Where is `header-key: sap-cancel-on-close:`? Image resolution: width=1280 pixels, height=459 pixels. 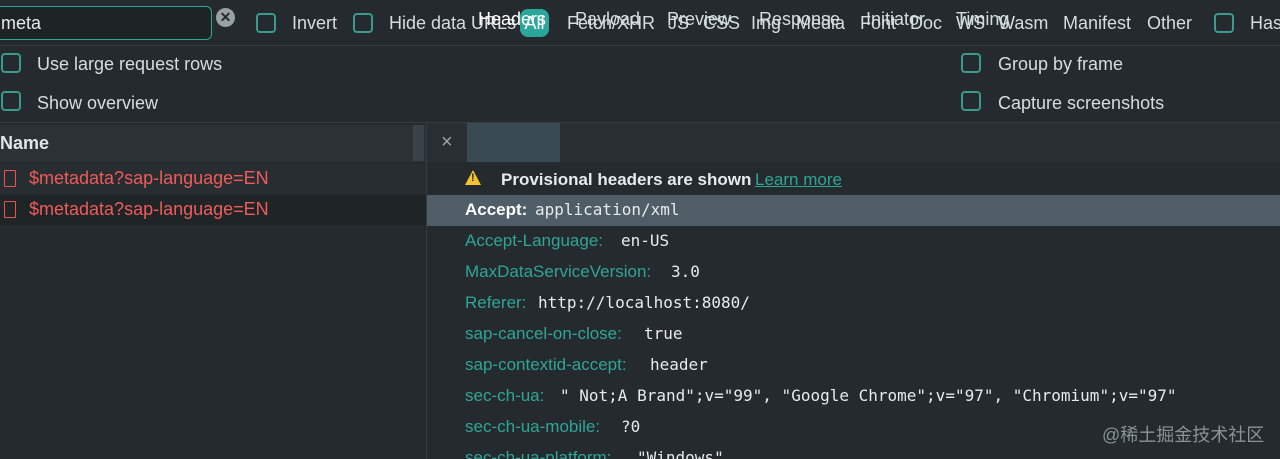
header-key: sap-cancel-on-close: is located at coordinates (543, 333).